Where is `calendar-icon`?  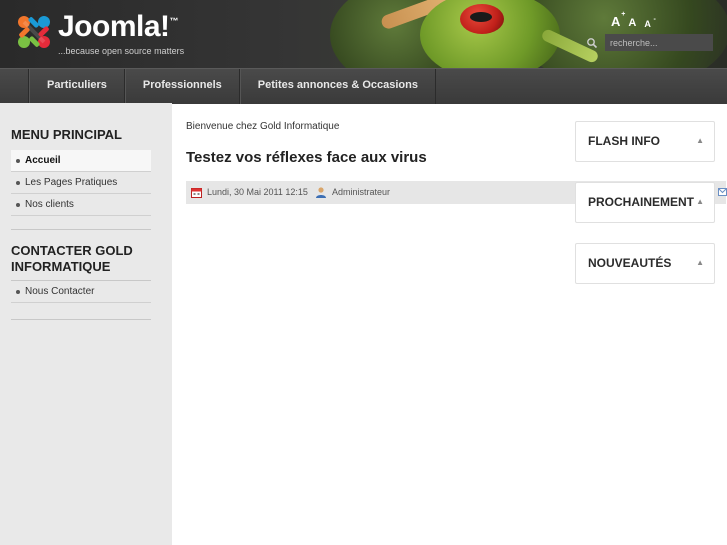
calendar-icon is located at coordinates (196, 193).